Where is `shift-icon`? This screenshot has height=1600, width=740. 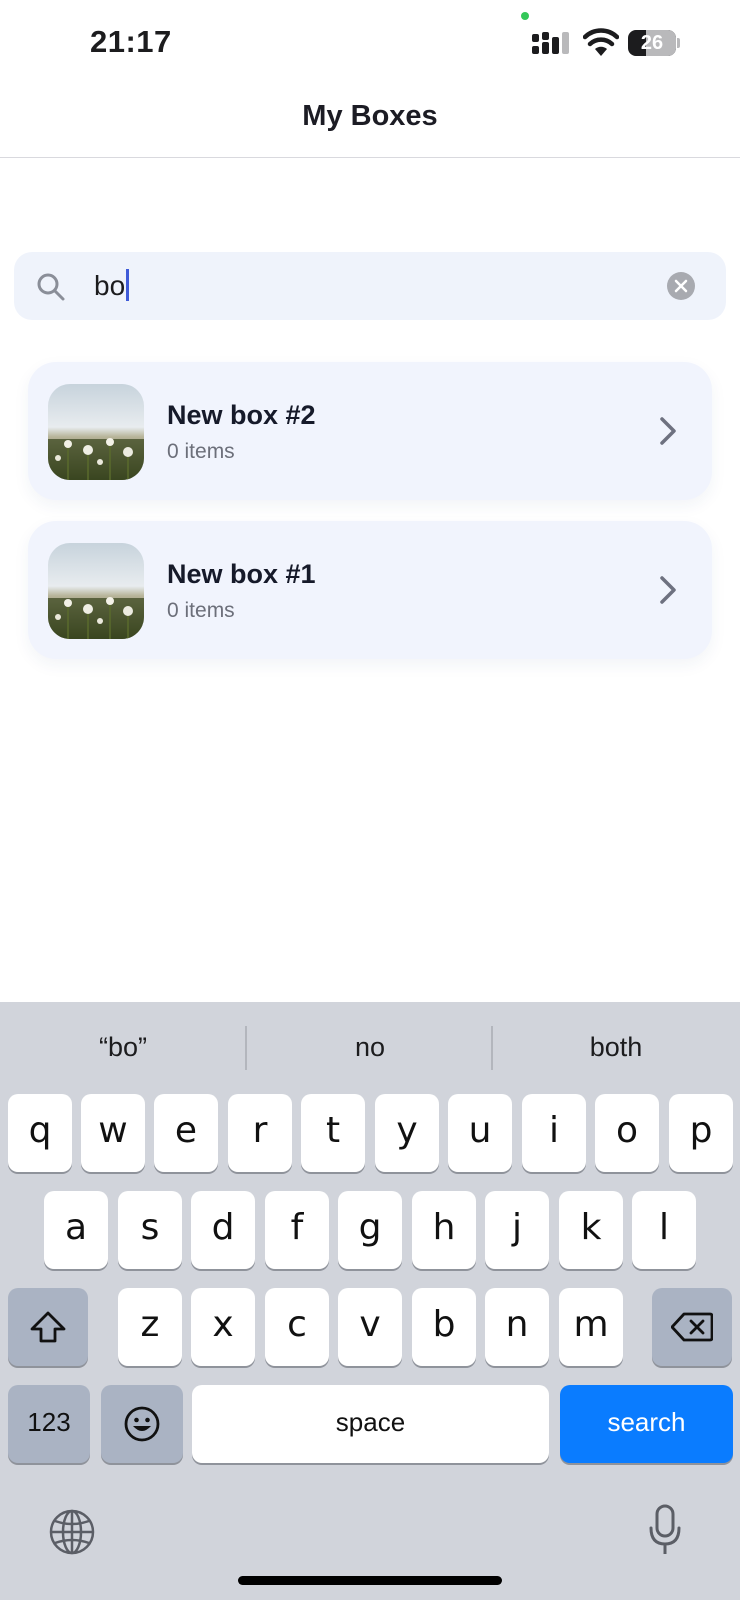 shift-icon is located at coordinates (48, 1327).